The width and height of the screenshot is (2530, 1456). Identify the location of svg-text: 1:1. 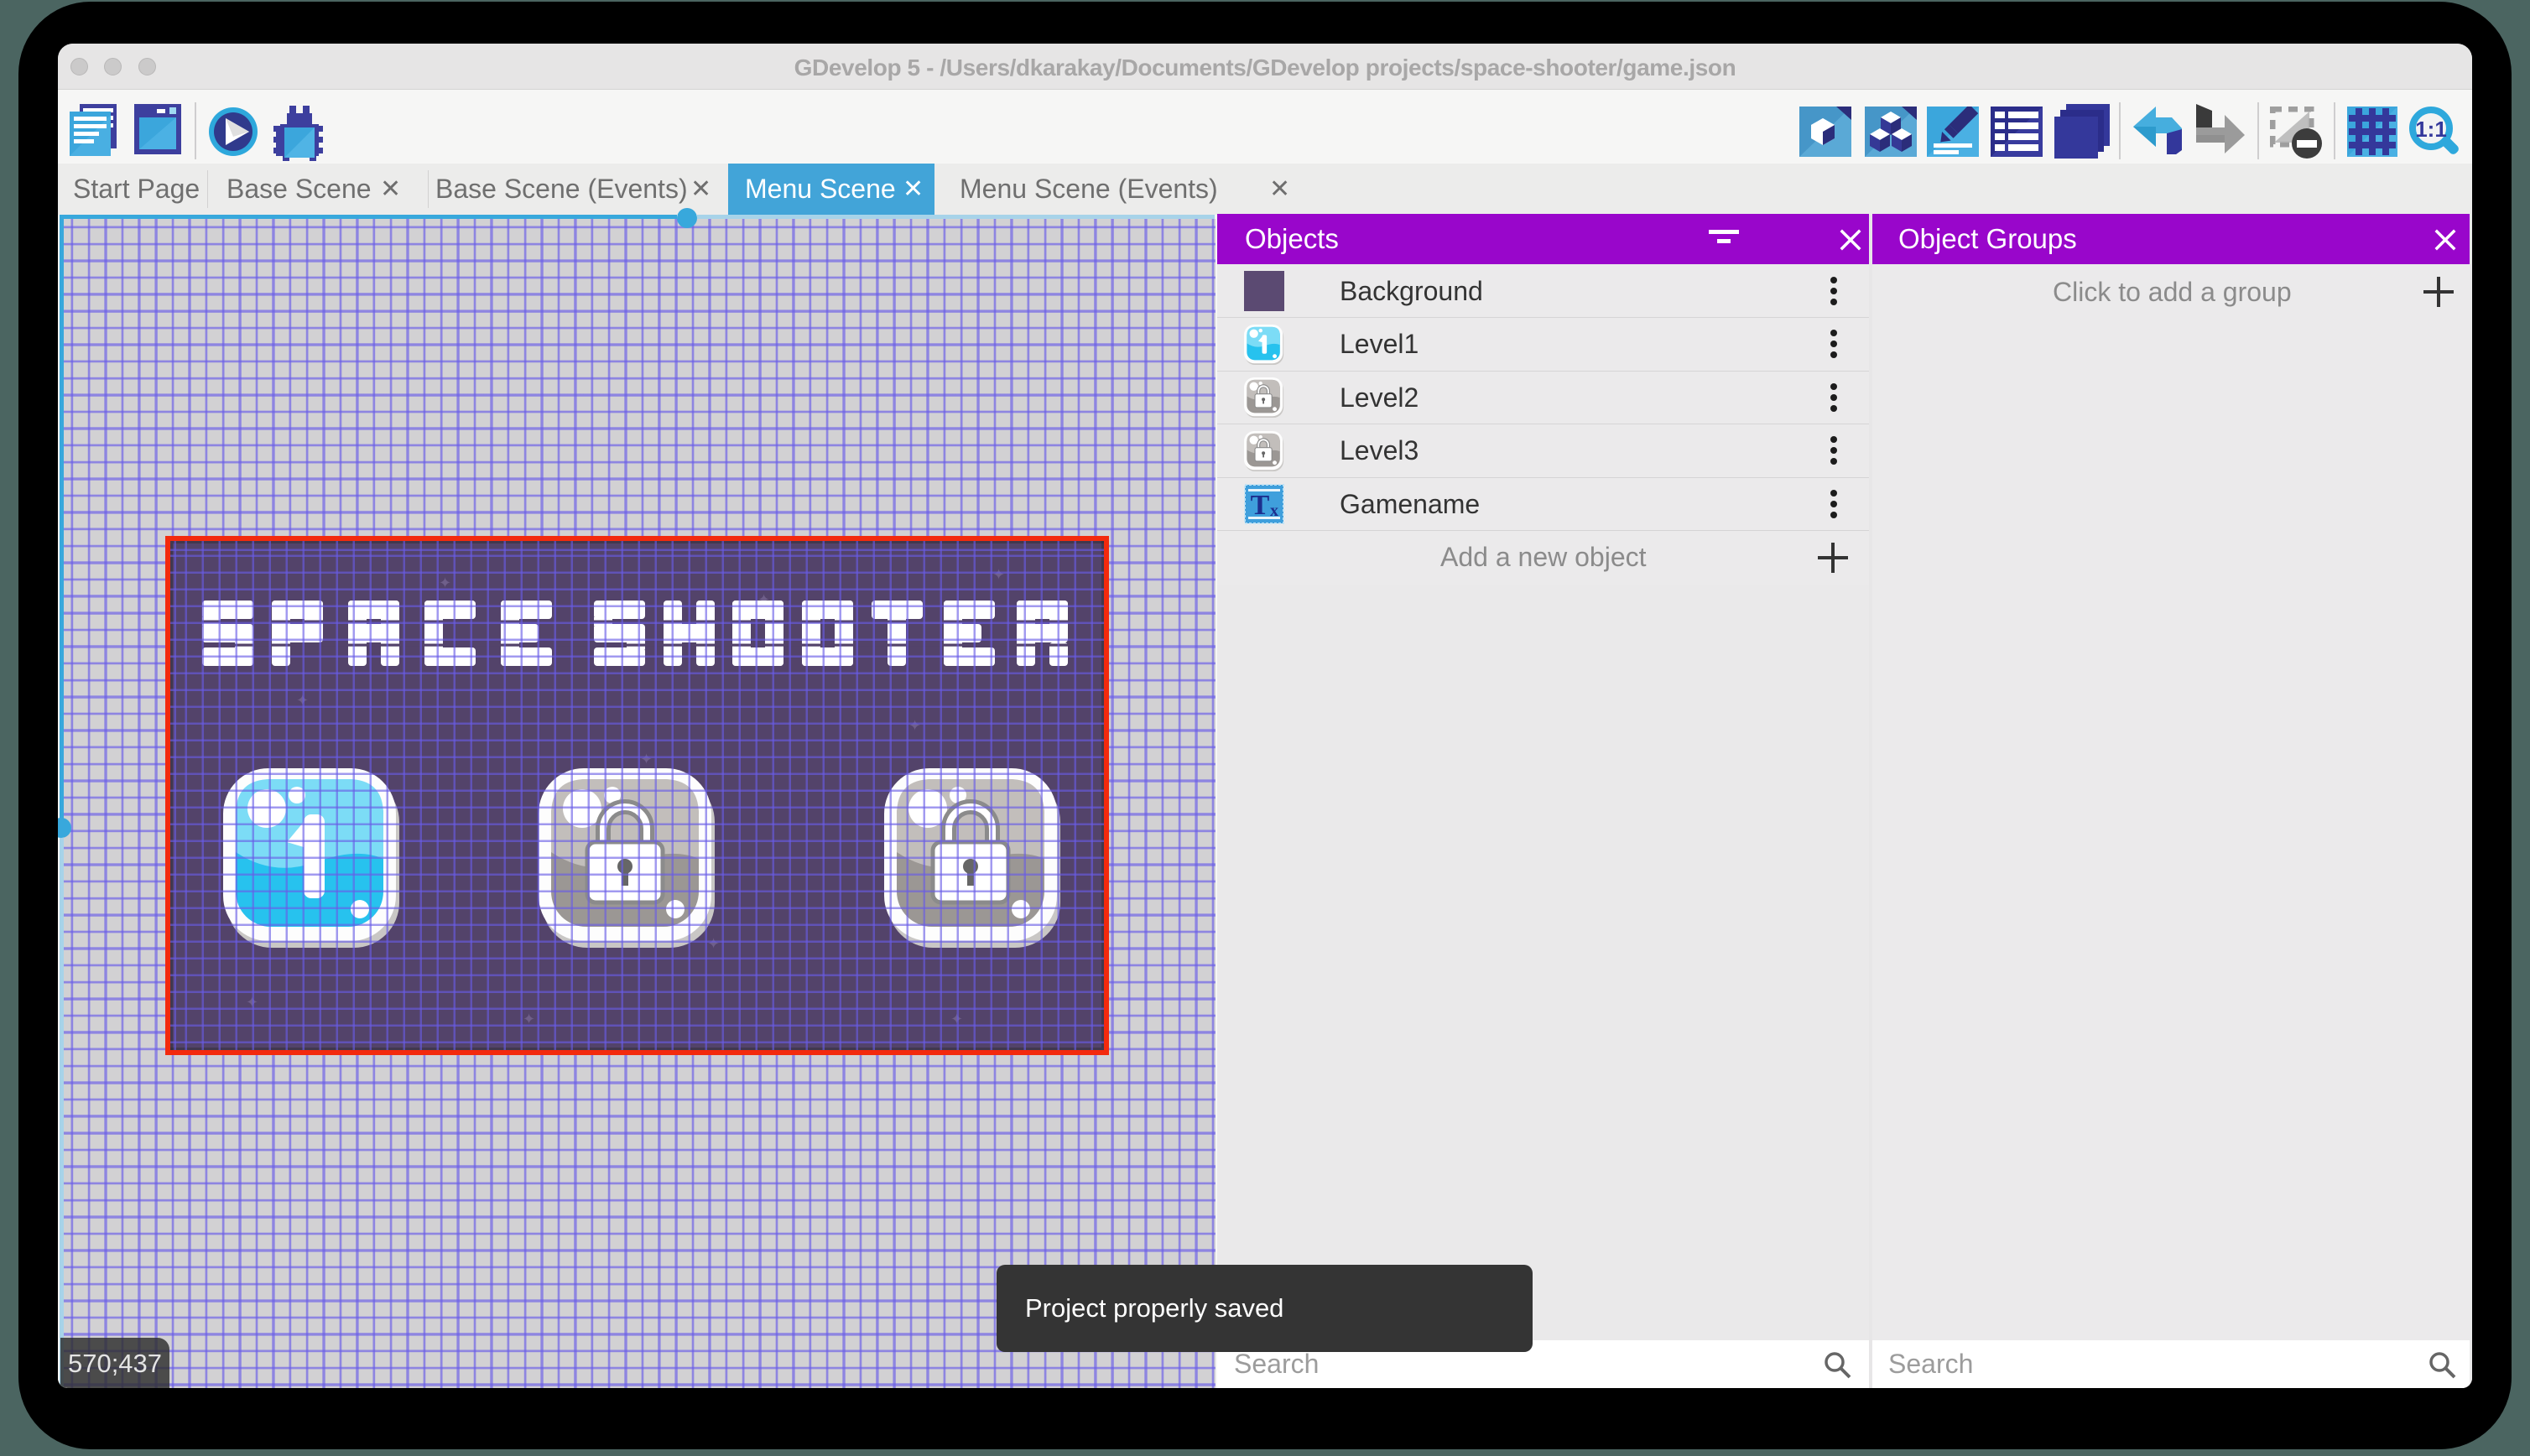
(2431, 129).